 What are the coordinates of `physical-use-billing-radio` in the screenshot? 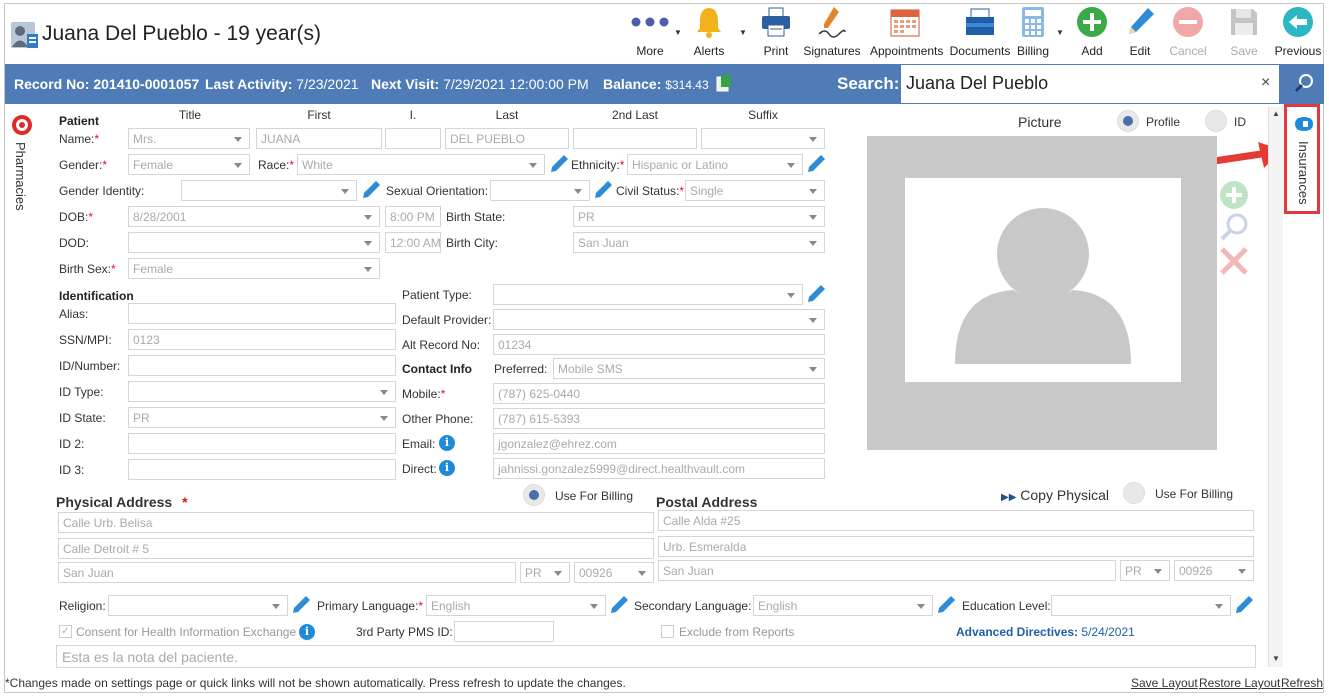 It's located at (534, 495).